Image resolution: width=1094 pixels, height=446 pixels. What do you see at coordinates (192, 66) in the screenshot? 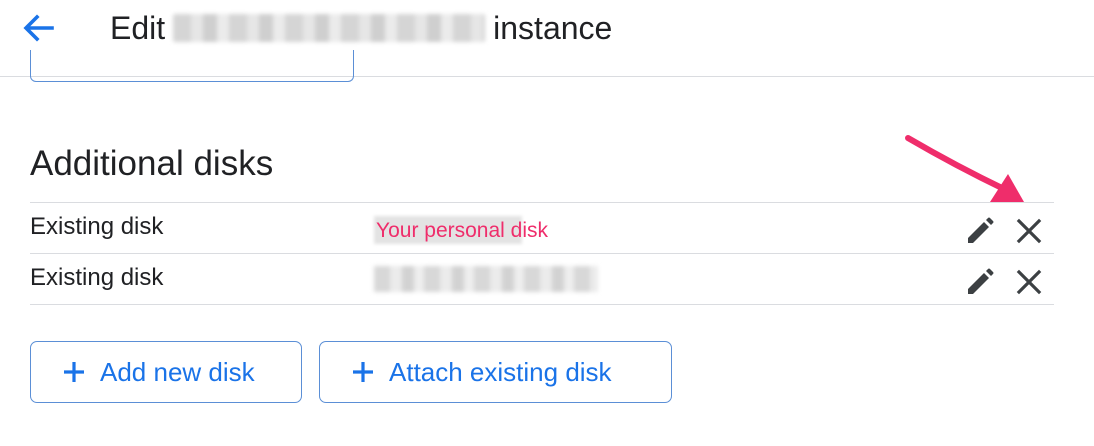
I see `previous-section-card` at bounding box center [192, 66].